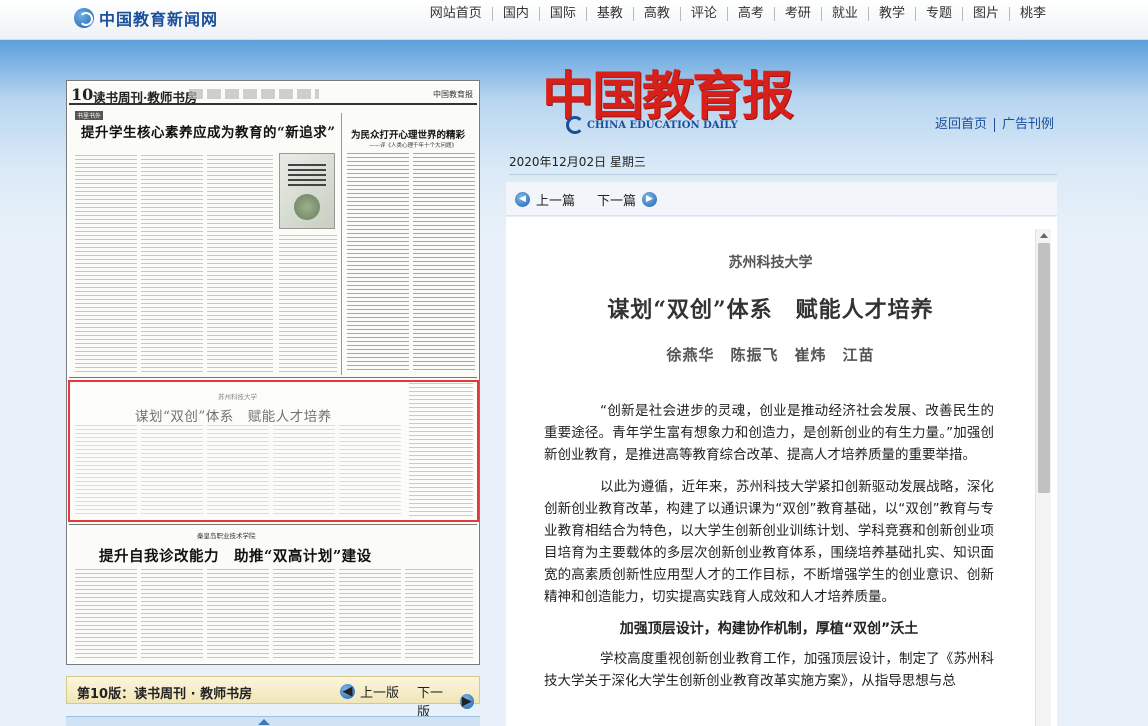 This screenshot has height=726, width=1148. Describe the element at coordinates (226, 536) in the screenshot. I see `article4-kicker: 秦皇岛职业技术学院` at that location.